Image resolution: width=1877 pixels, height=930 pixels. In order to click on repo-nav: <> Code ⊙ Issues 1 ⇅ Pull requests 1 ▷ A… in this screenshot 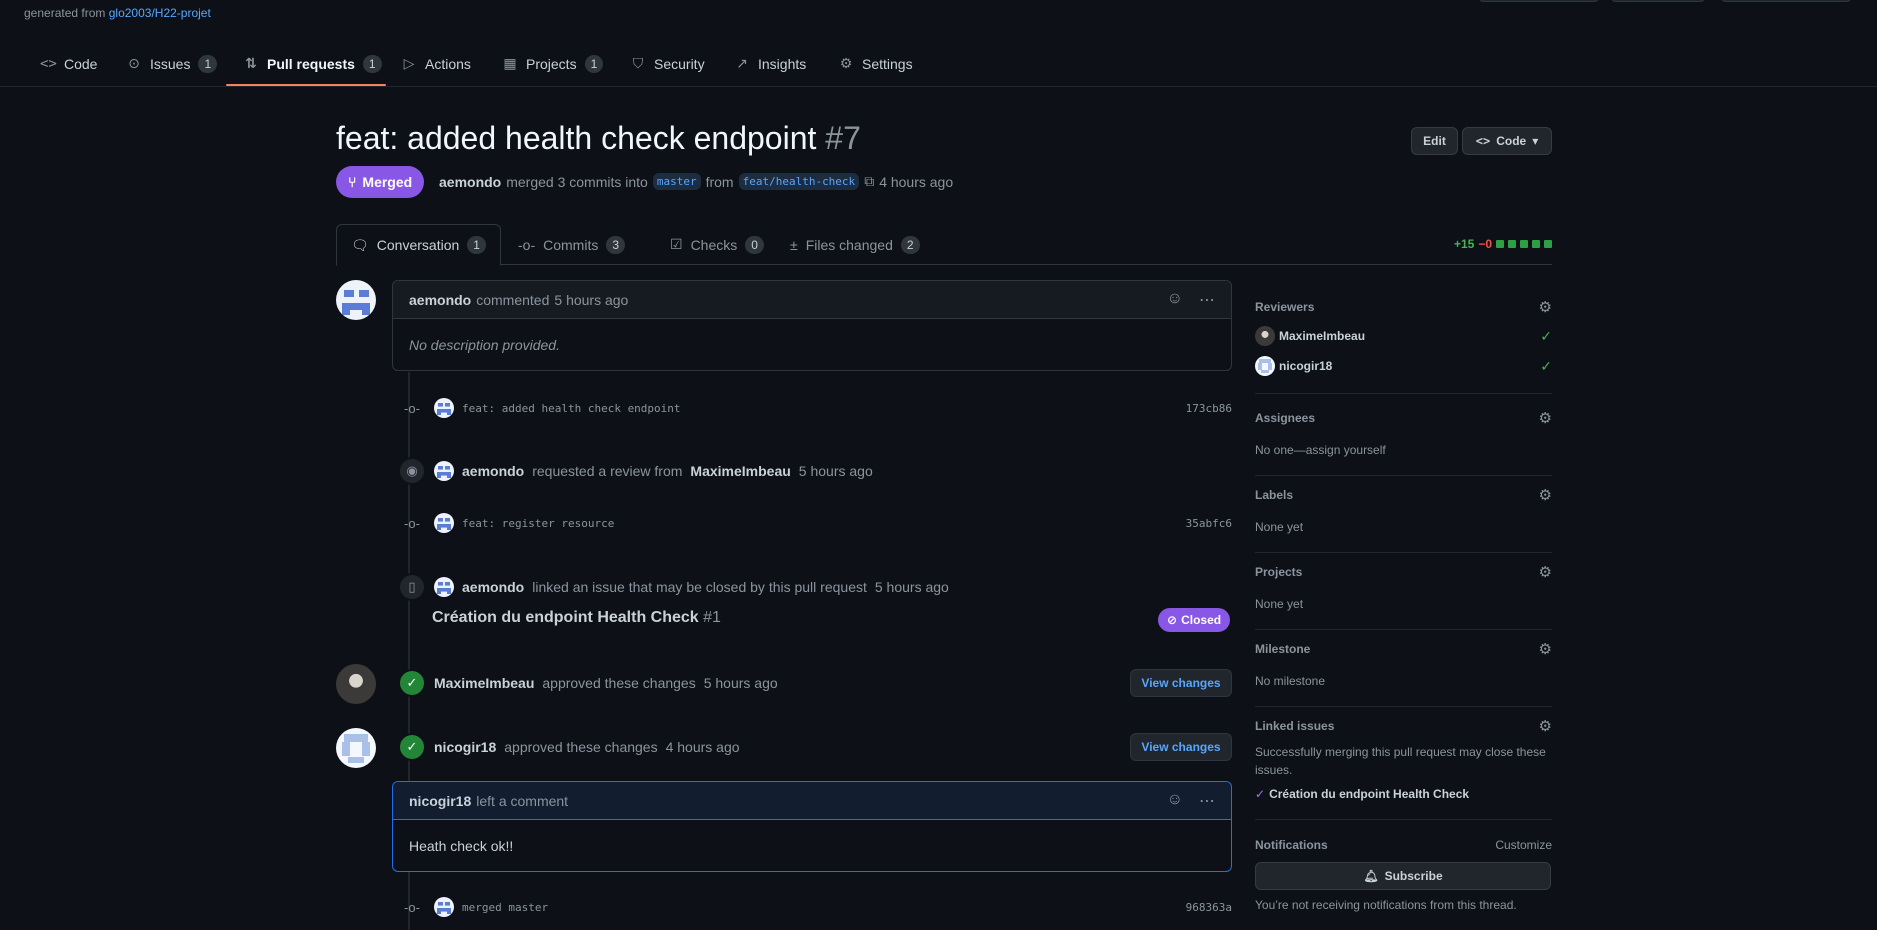, I will do `click(938, 63)`.